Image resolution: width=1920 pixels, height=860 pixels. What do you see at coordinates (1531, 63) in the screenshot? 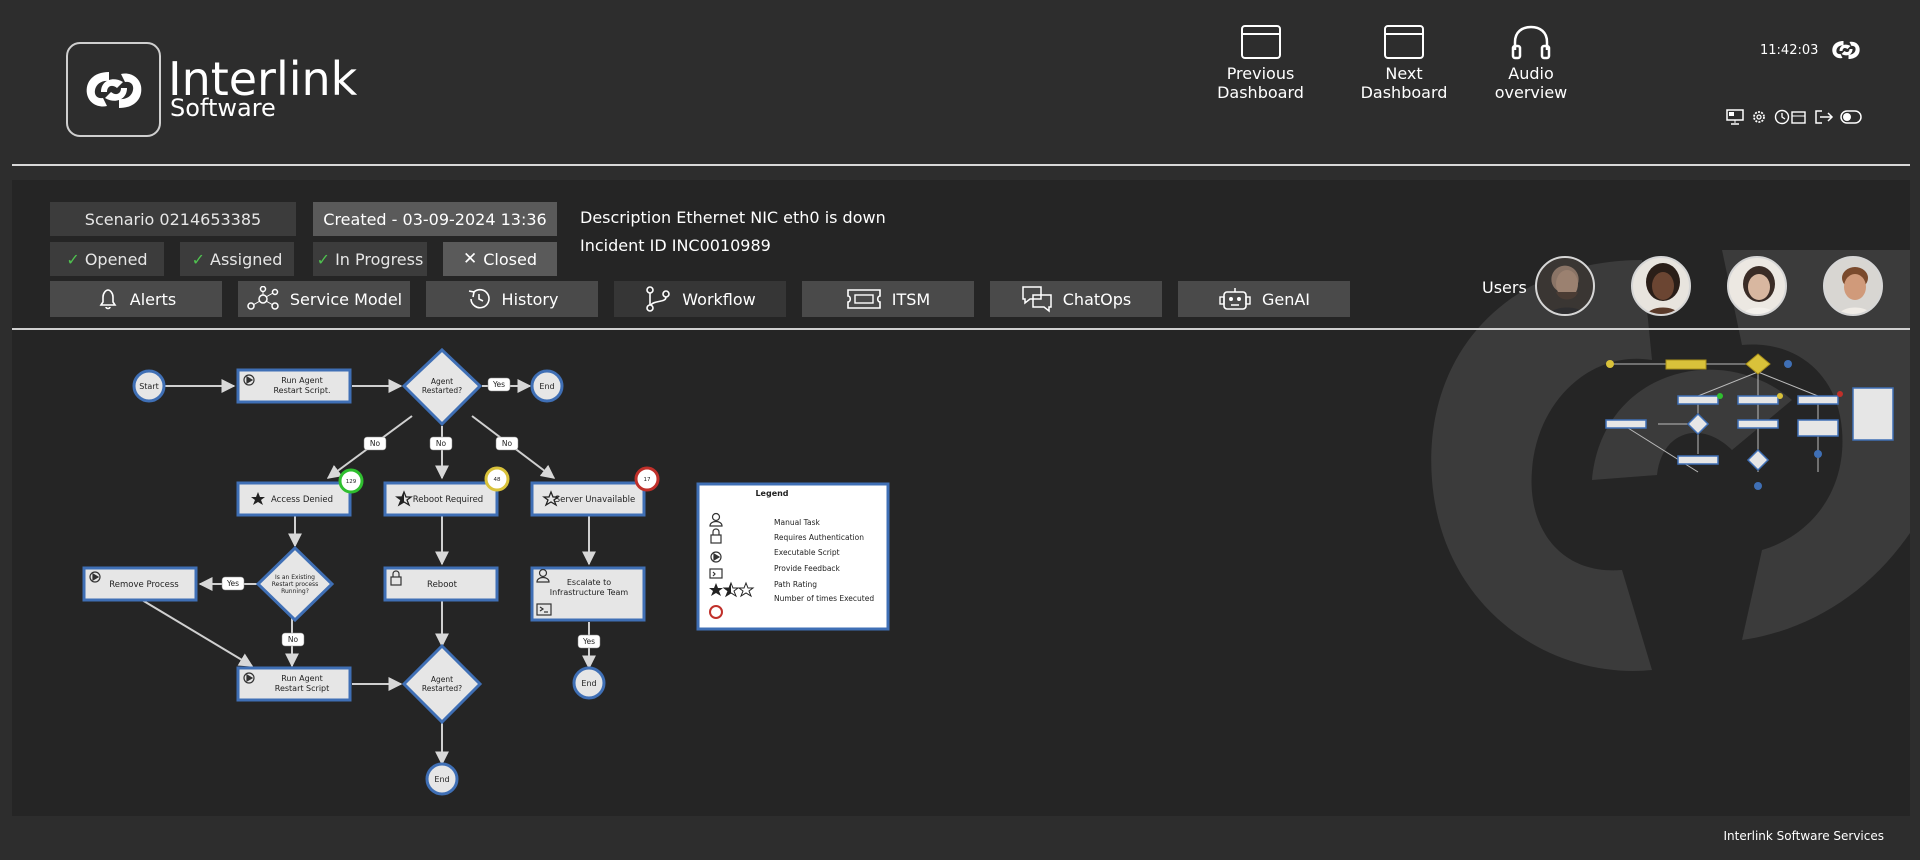
I see `audio-overview-button: Audio overview` at bounding box center [1531, 63].